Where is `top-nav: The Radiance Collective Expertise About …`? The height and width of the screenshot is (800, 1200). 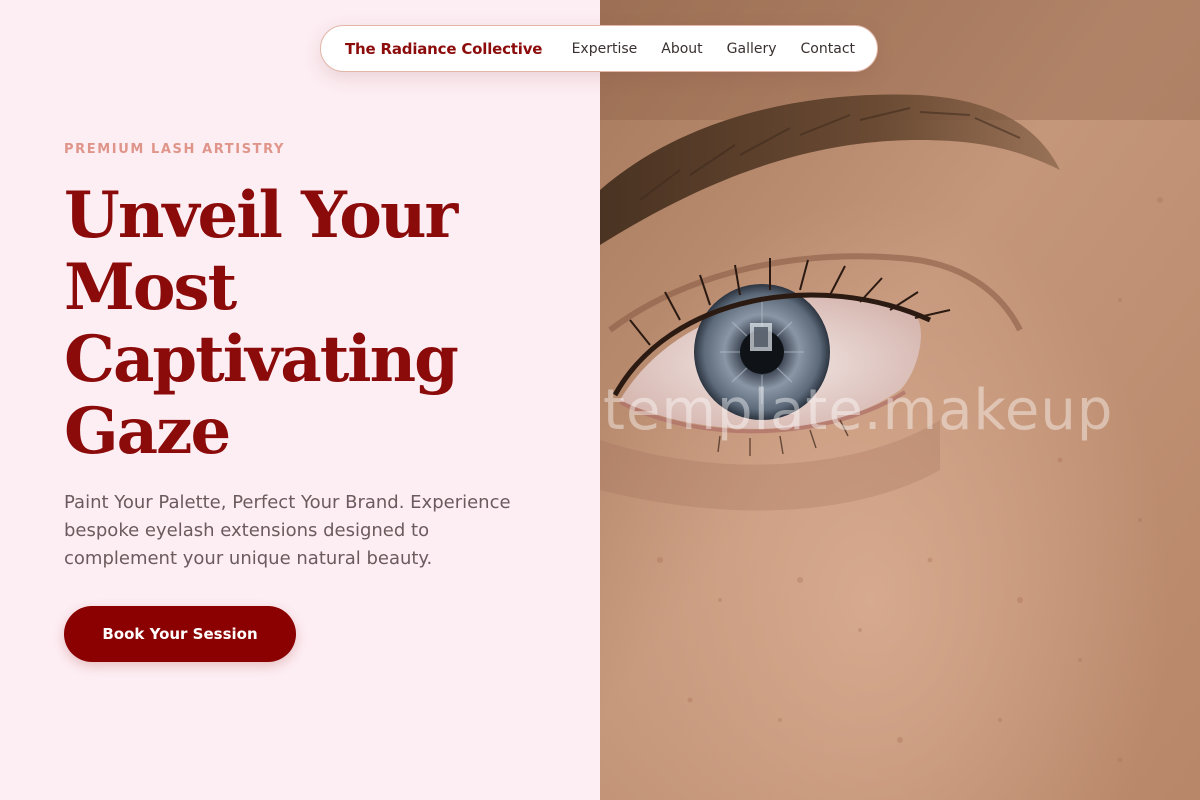 top-nav: The Radiance Collective Expertise About … is located at coordinates (599, 48).